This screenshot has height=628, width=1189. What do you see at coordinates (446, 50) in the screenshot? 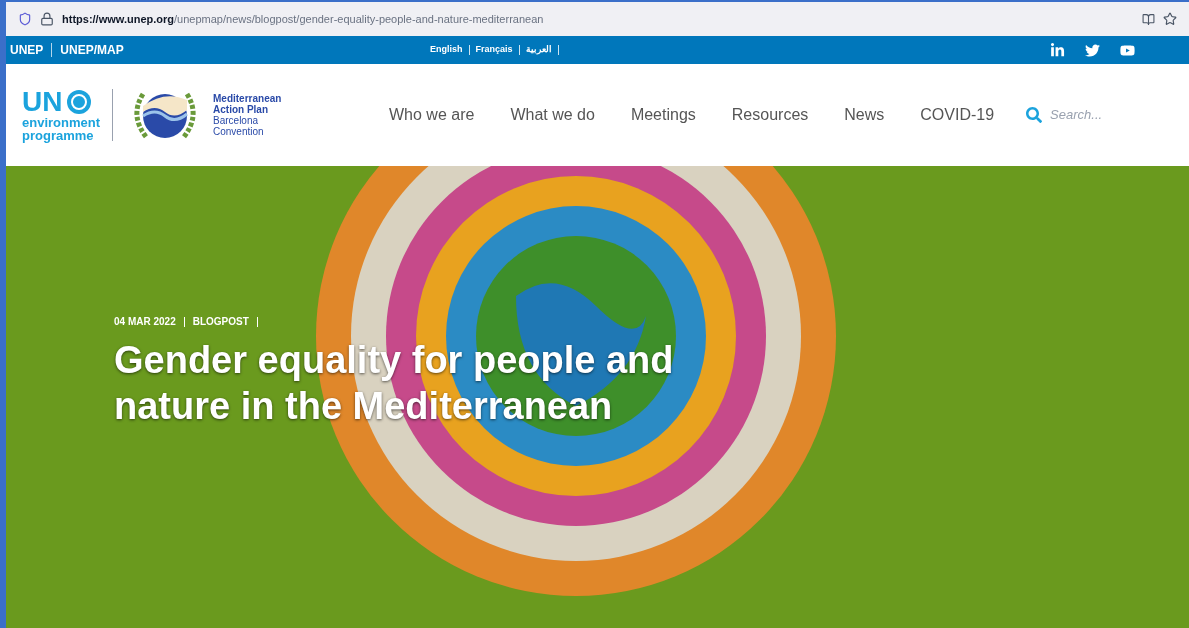
I see `language-link: English` at bounding box center [446, 50].